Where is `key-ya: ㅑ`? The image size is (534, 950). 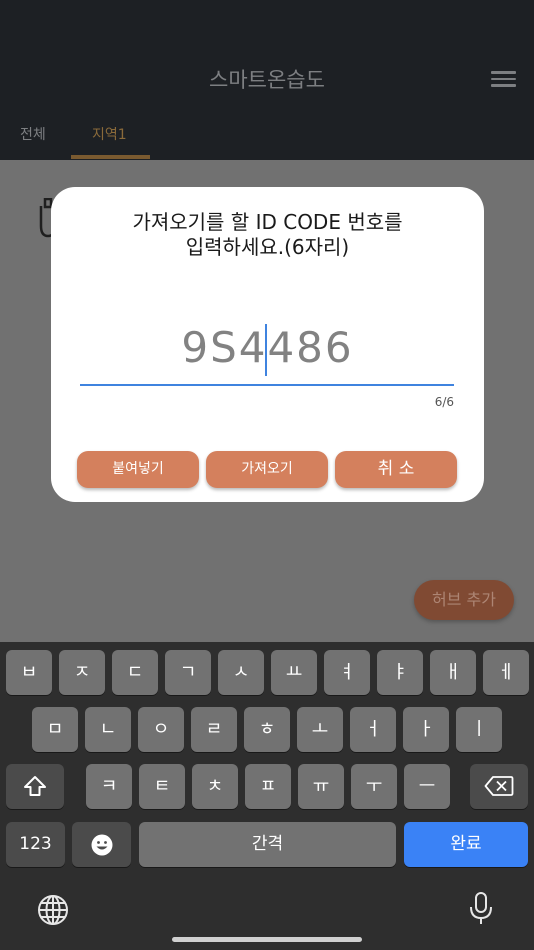
key-ya: ㅑ is located at coordinates (400, 672).